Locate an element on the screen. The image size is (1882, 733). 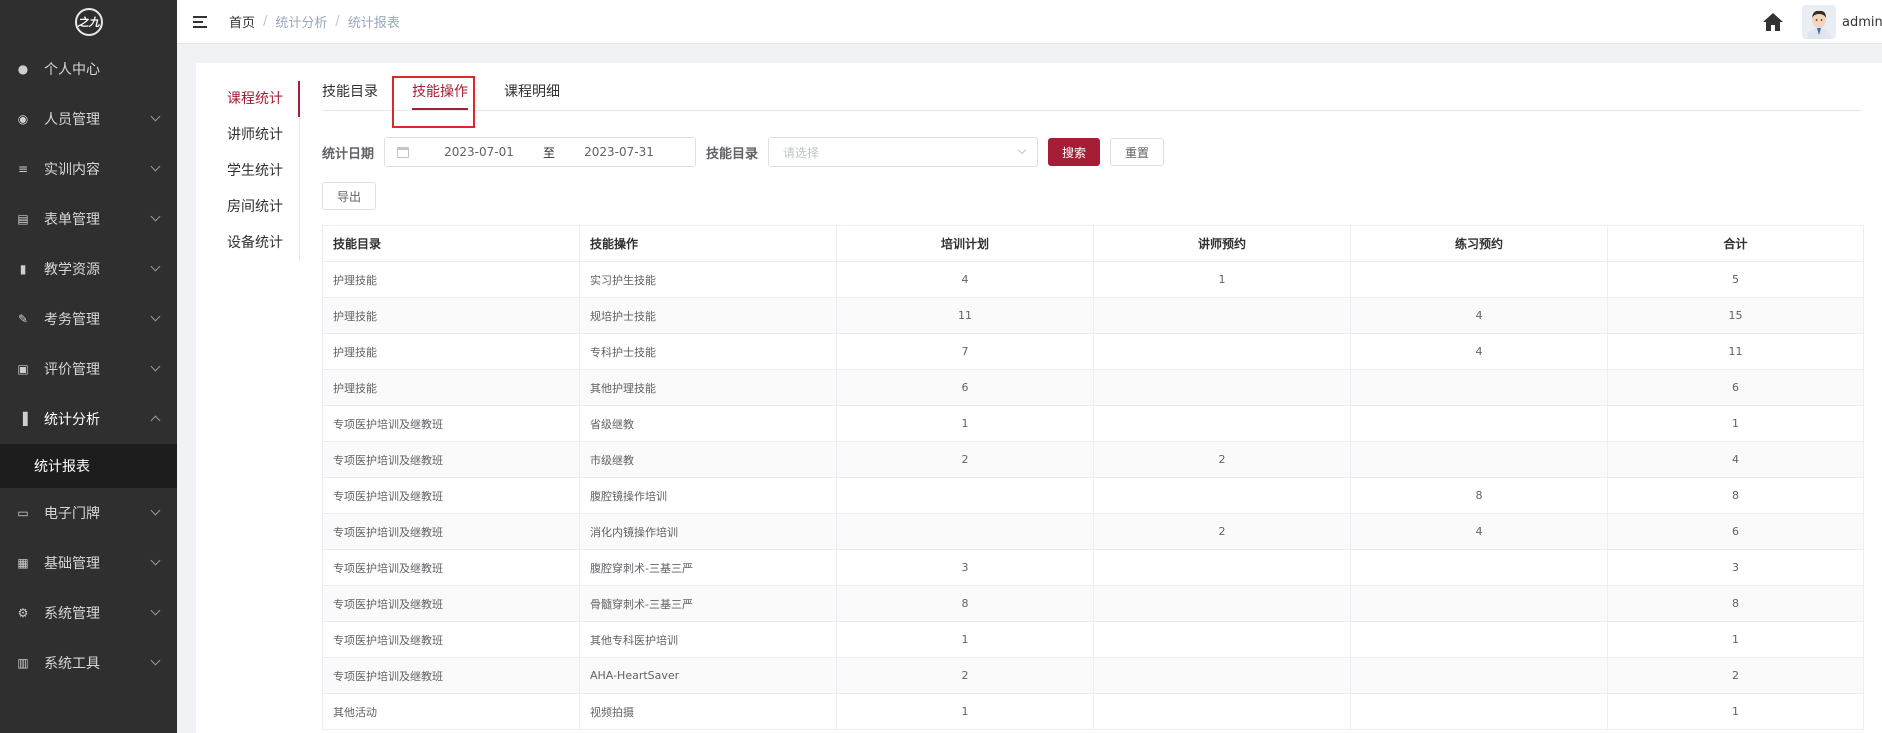
sidebar-item-label: 表单管理 is located at coordinates (72, 220).